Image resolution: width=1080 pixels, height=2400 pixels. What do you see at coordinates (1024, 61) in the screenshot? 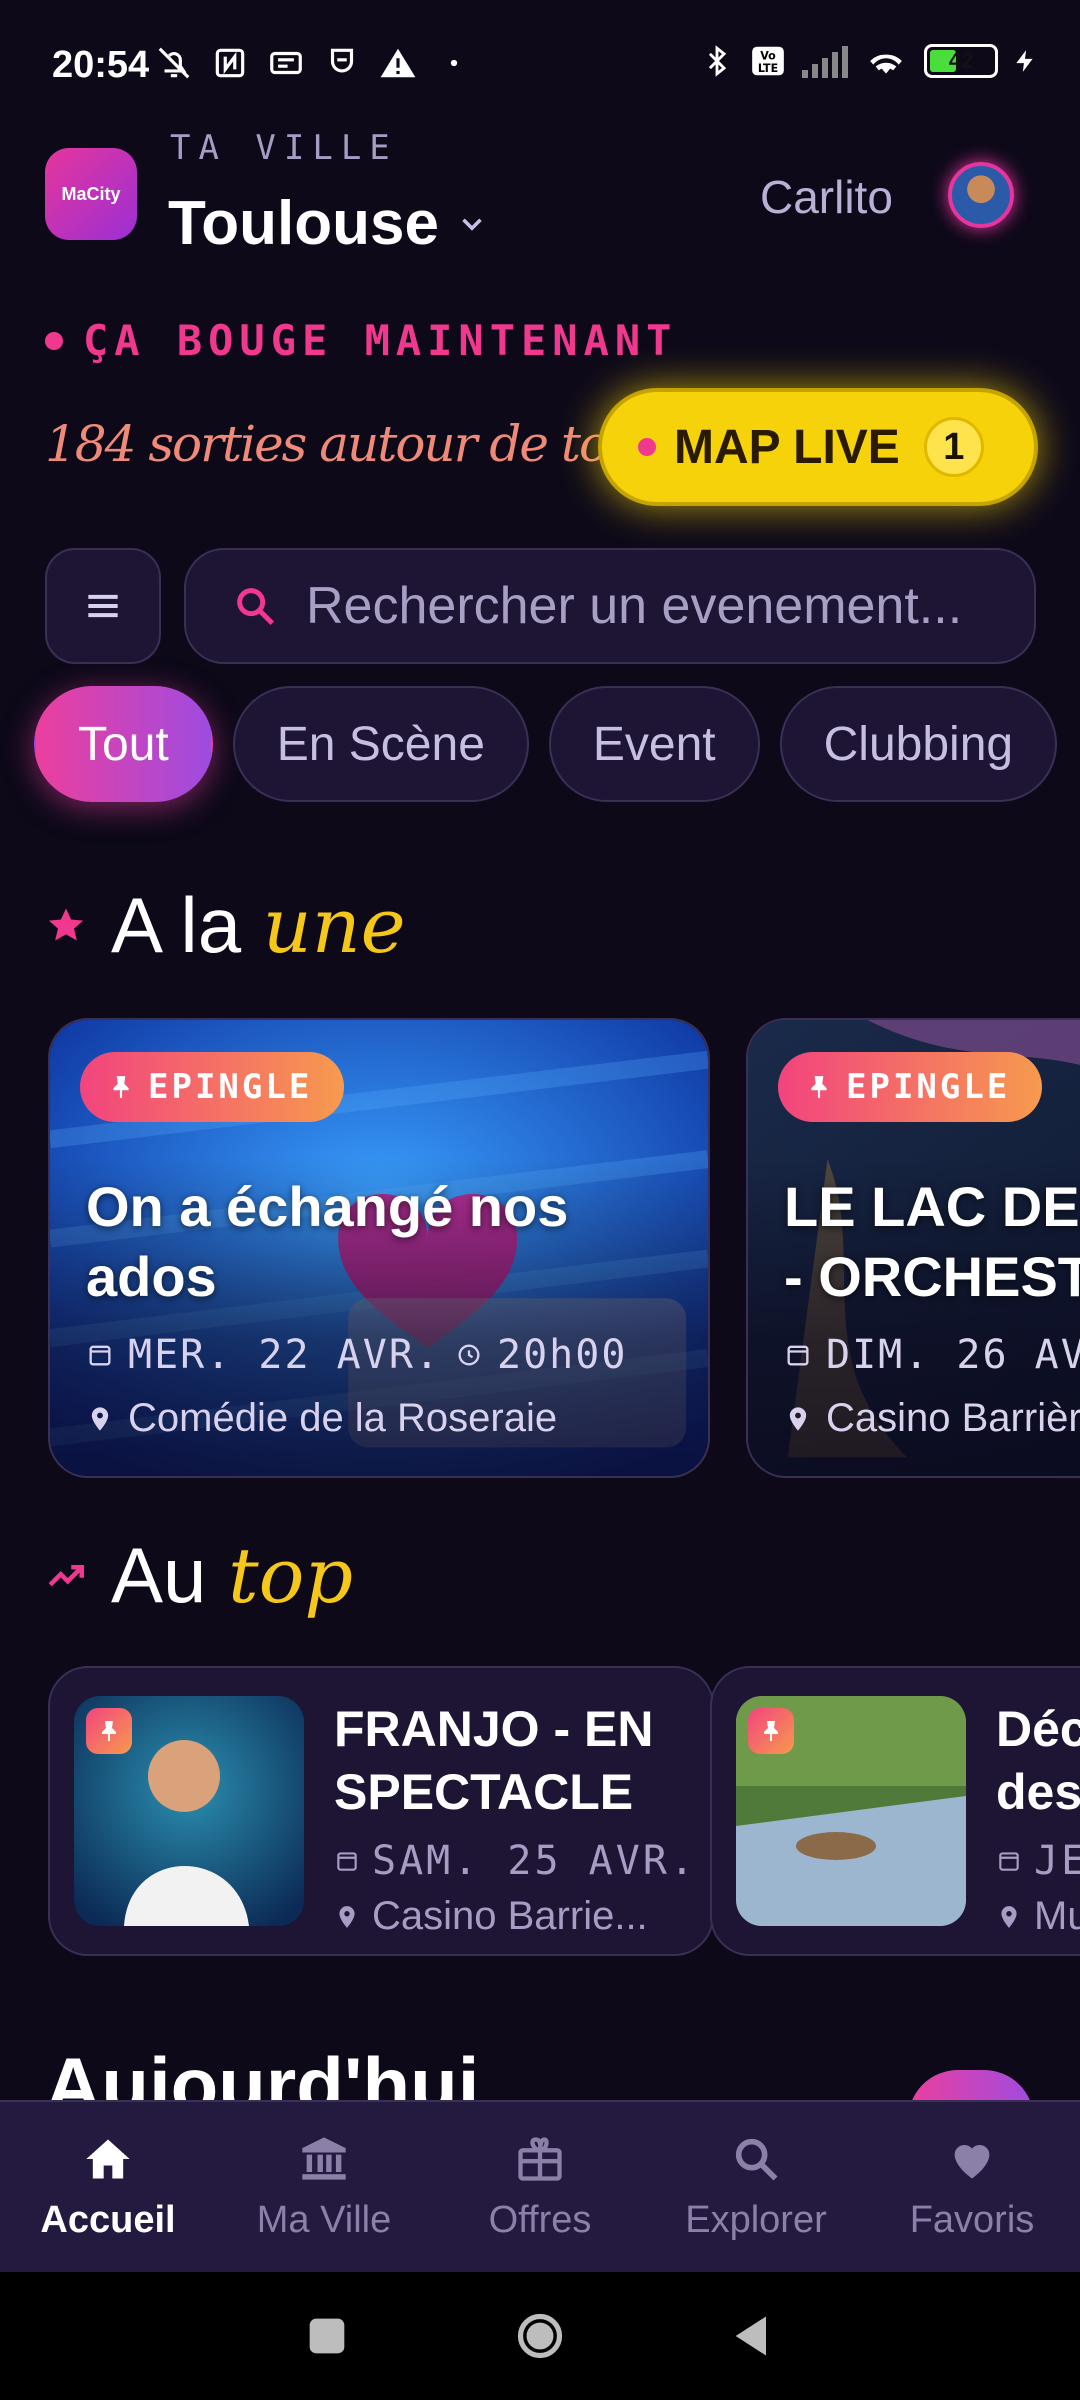
I see `charging-icon` at bounding box center [1024, 61].